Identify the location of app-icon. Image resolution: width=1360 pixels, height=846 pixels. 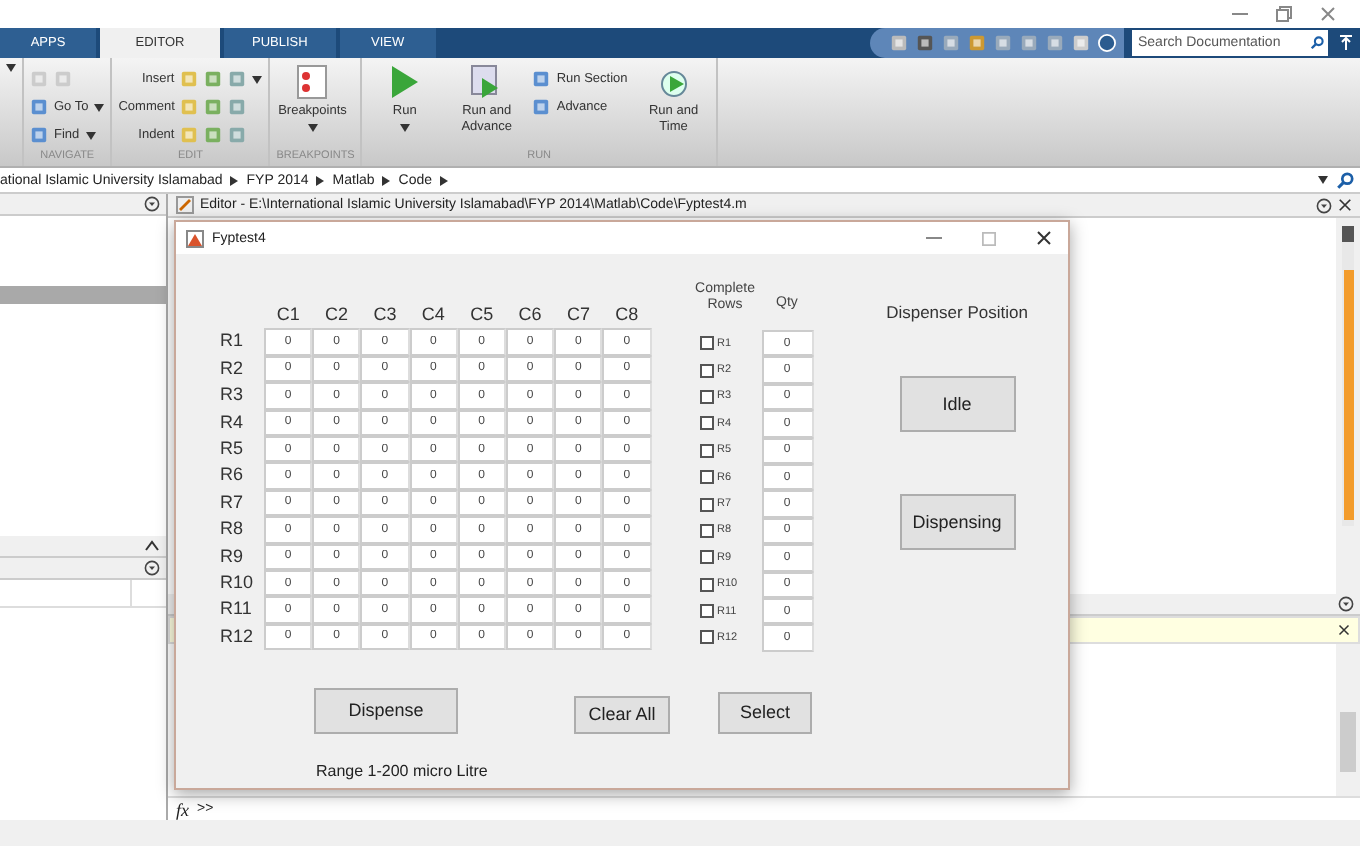
(195, 238).